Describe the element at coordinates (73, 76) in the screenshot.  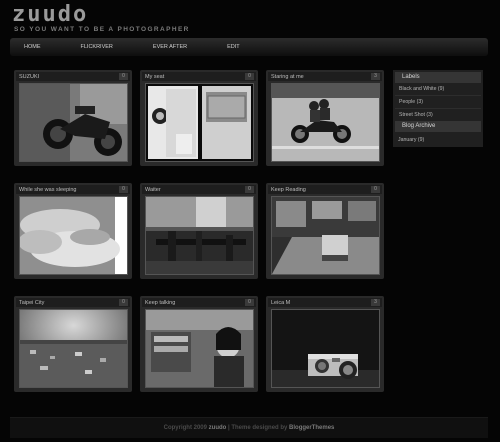
I see `post-header: SUZUKI 0` at that location.